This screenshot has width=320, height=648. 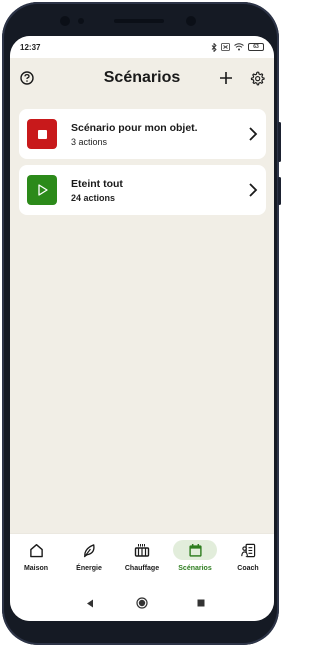 I want to click on status-time: 12:37, so click(x=30, y=47).